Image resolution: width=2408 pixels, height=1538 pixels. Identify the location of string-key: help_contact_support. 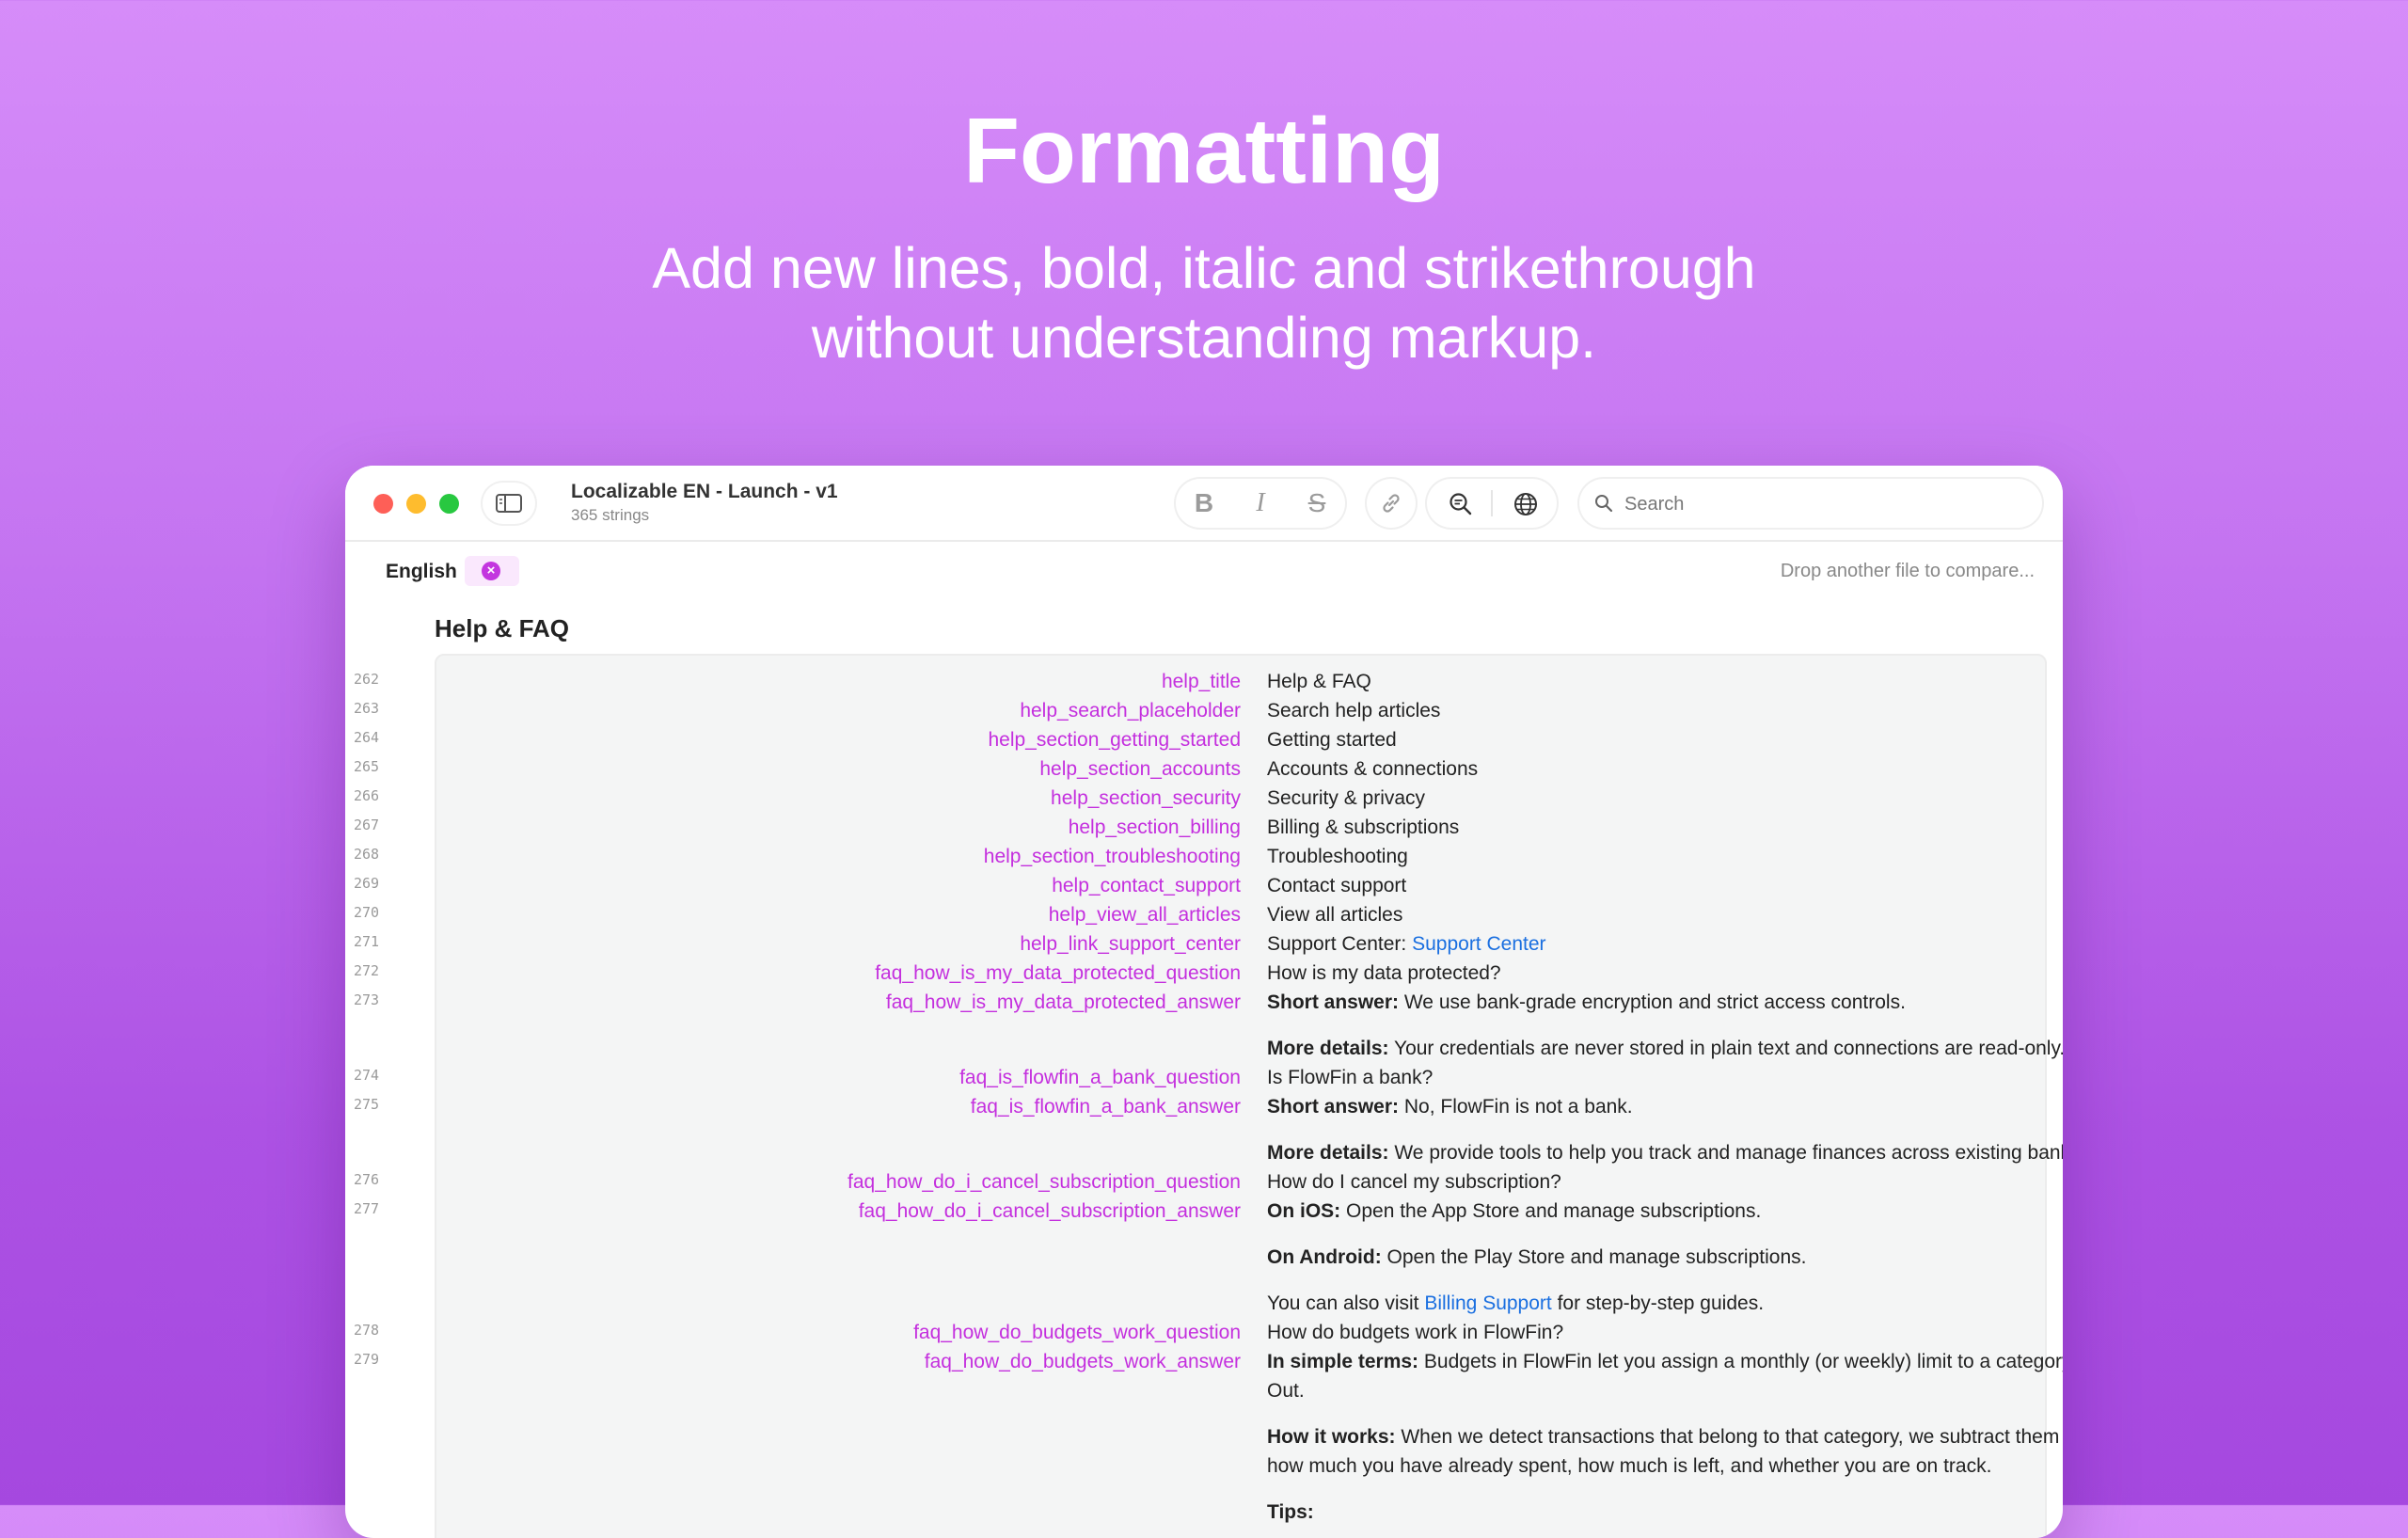
(845, 886).